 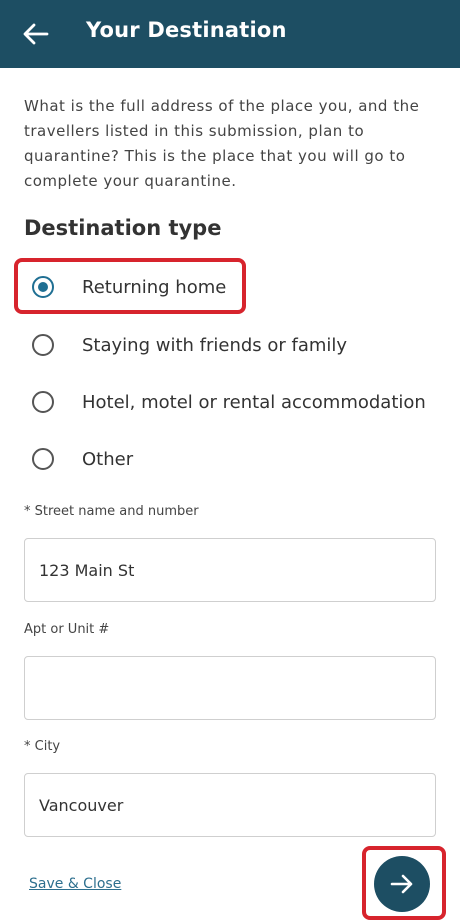 What do you see at coordinates (75, 884) in the screenshot?
I see `save-close-link: Save & Close` at bounding box center [75, 884].